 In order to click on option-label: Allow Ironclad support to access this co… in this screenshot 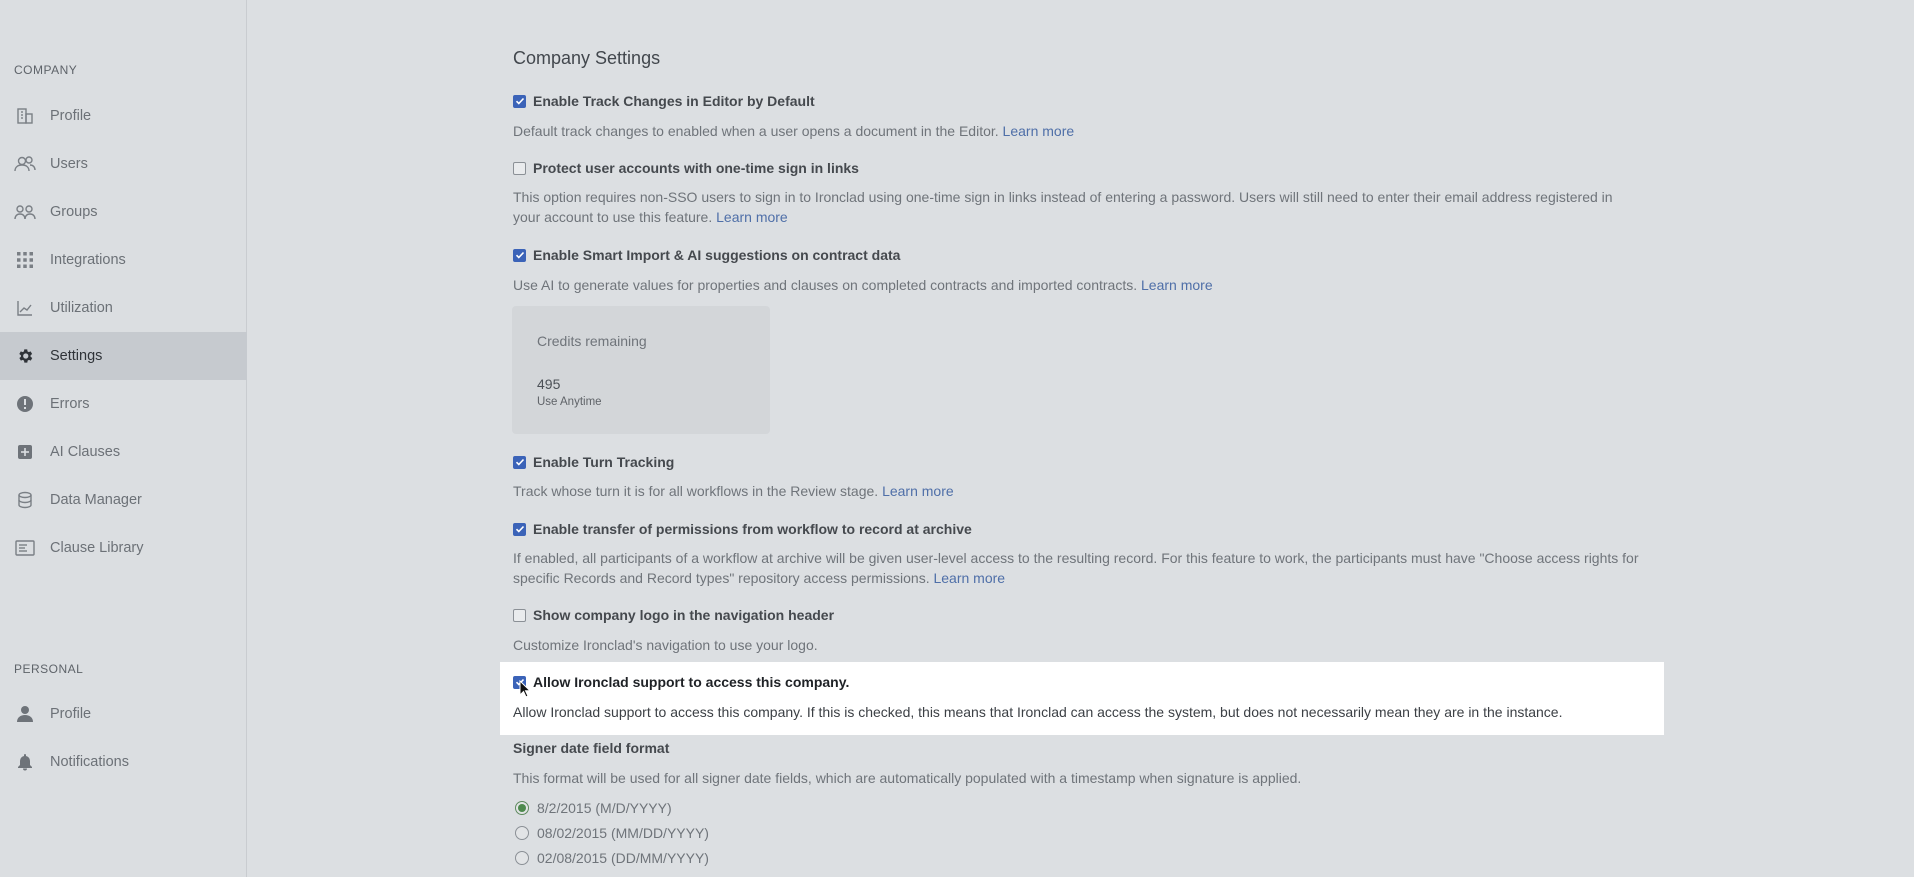, I will do `click(691, 682)`.